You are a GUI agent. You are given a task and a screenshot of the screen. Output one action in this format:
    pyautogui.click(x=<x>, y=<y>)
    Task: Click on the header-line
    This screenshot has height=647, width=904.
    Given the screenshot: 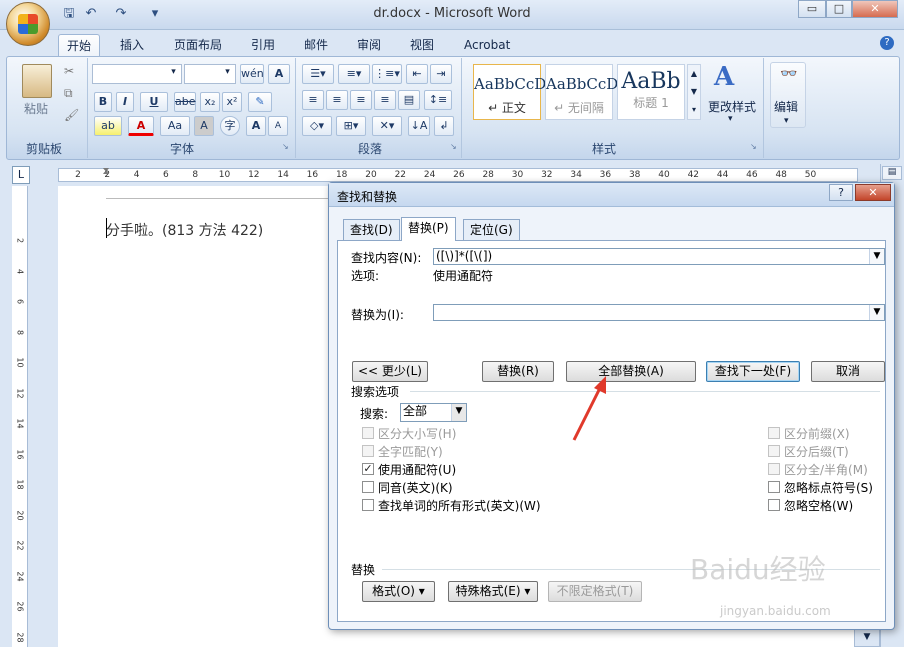 What is the action you would take?
    pyautogui.click(x=226, y=198)
    